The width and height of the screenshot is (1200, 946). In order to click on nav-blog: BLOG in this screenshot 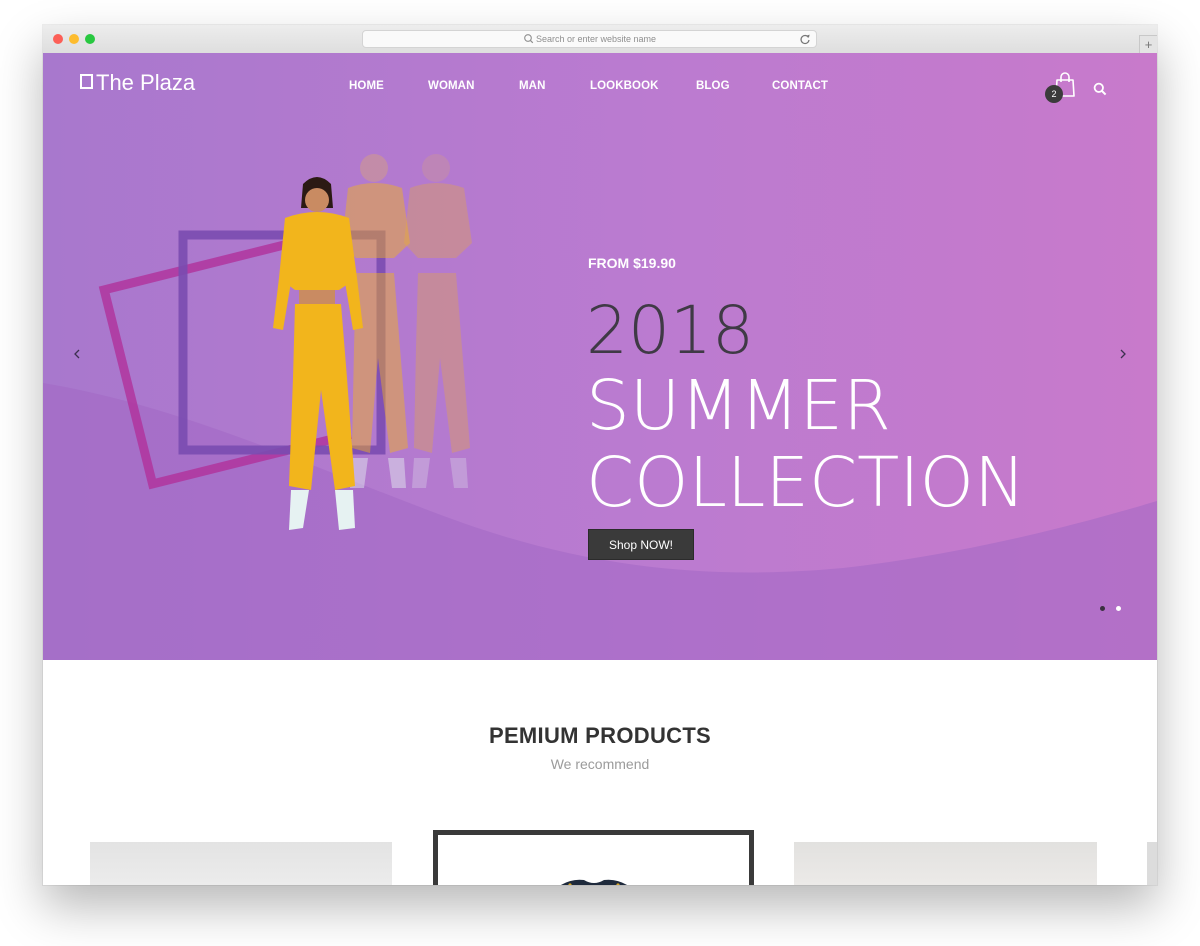, I will do `click(713, 86)`.